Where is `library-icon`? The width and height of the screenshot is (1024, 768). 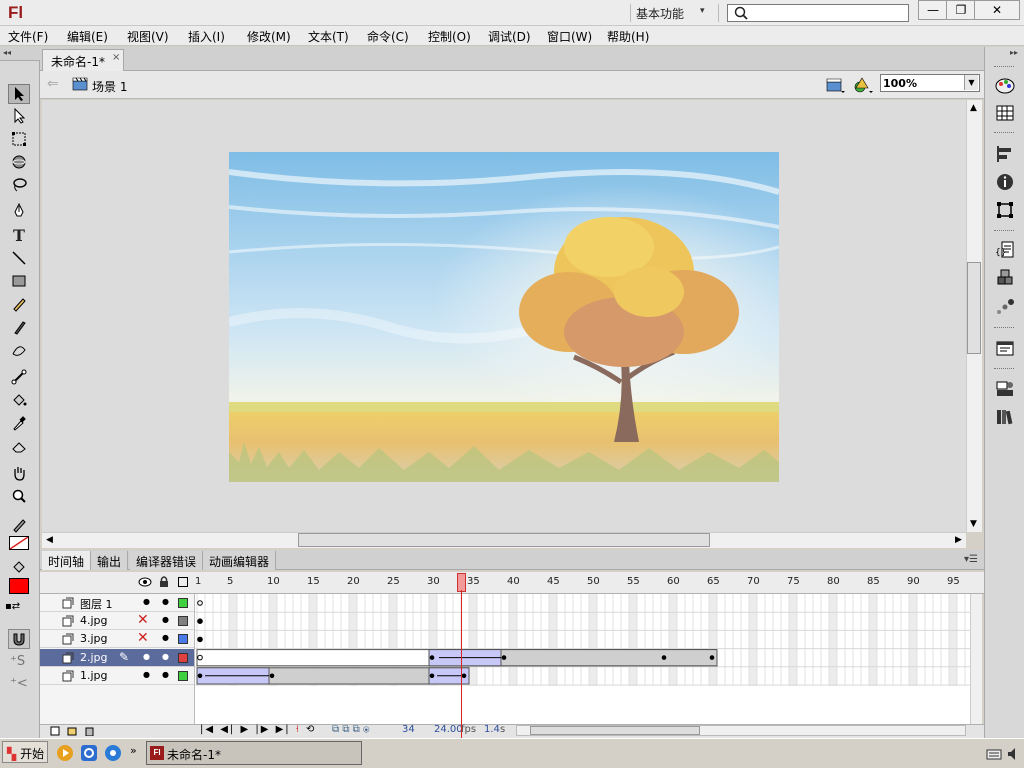
library-icon is located at coordinates (1005, 389).